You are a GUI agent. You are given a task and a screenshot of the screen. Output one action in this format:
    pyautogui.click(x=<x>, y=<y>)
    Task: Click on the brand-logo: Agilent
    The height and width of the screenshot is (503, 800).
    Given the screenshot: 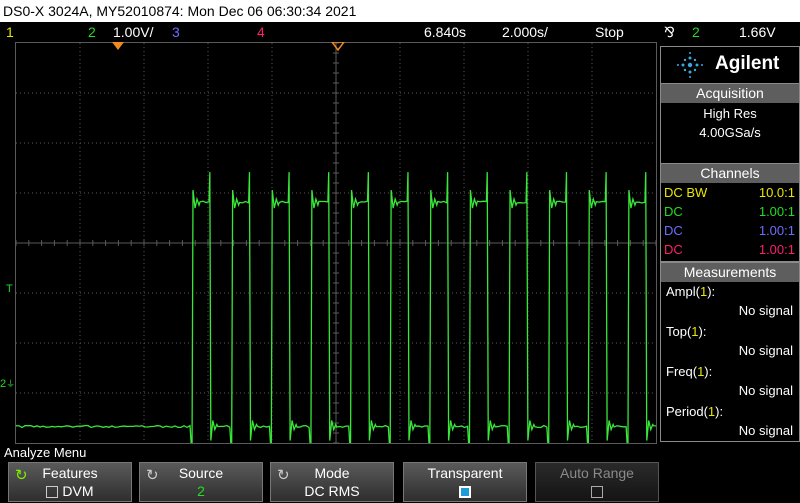 What is the action you would take?
    pyautogui.click(x=747, y=64)
    